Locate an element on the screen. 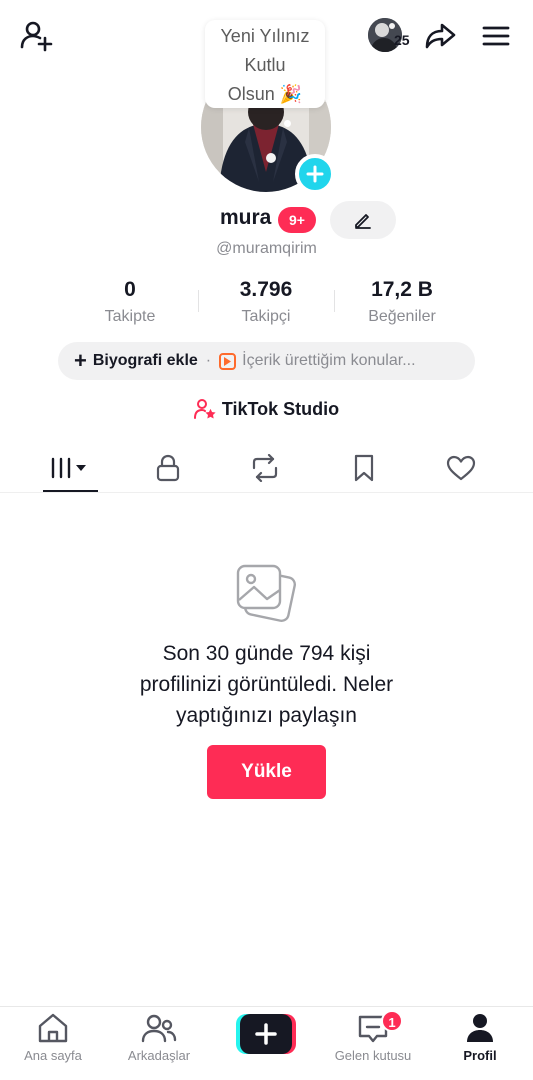 Image resolution: width=533 pixels, height=1080 pixels. note-line: Yeni Yılınız is located at coordinates (265, 36).